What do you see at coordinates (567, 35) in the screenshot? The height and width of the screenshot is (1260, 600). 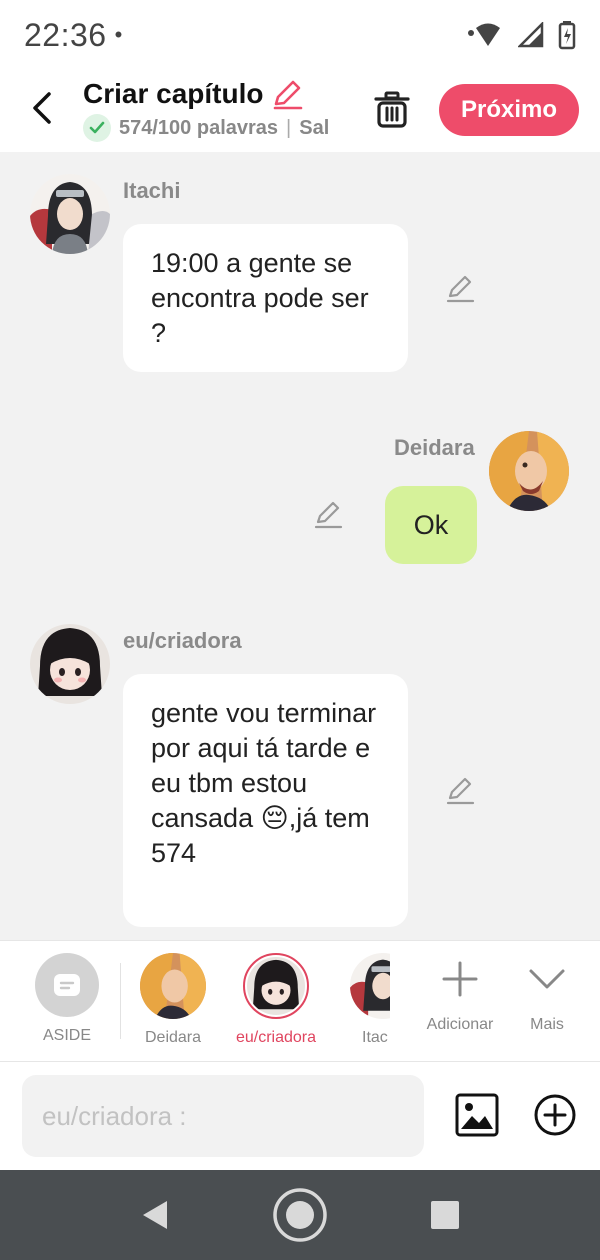 I see `battery-icon` at bounding box center [567, 35].